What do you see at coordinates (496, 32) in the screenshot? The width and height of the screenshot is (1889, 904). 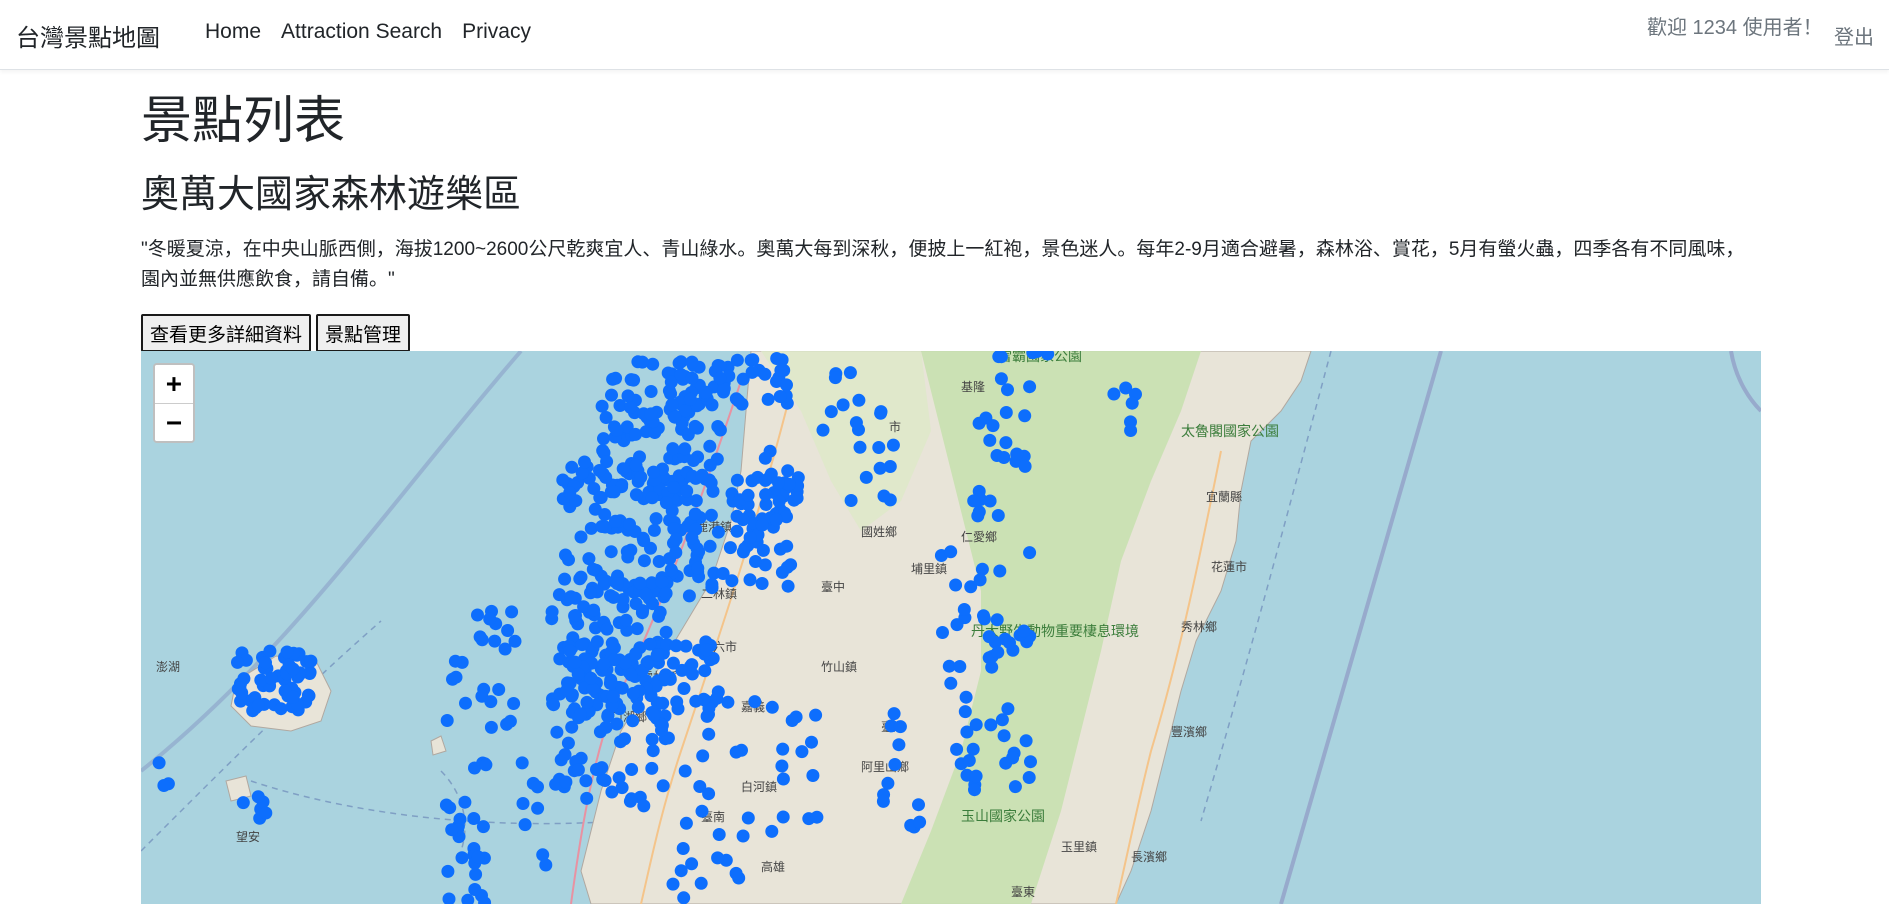 I see `nav-privacy: Privacy` at bounding box center [496, 32].